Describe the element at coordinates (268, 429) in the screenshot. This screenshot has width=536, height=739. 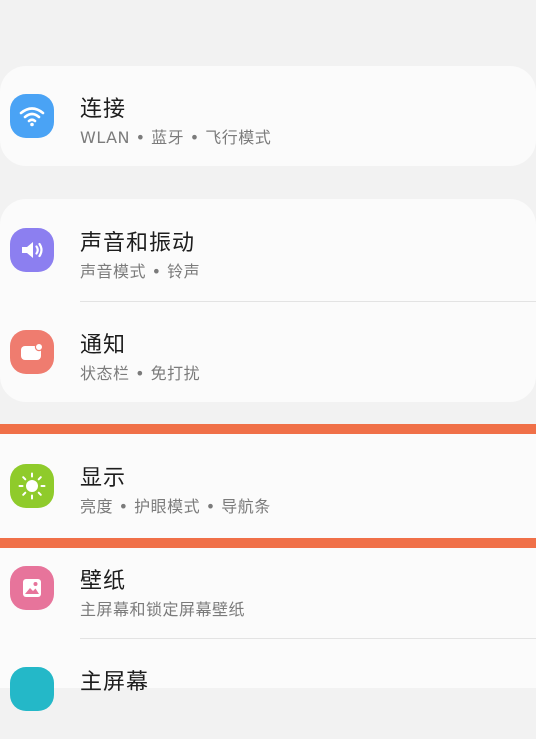
I see `highlight-bar-top` at that location.